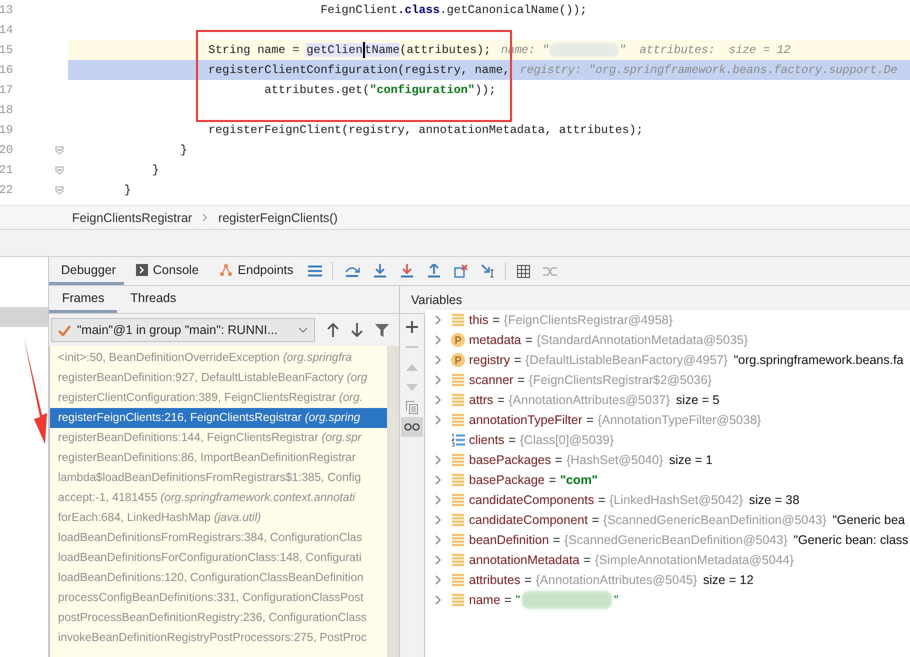 The image size is (910, 657). I want to click on variable-name: clients, so click(486, 440).